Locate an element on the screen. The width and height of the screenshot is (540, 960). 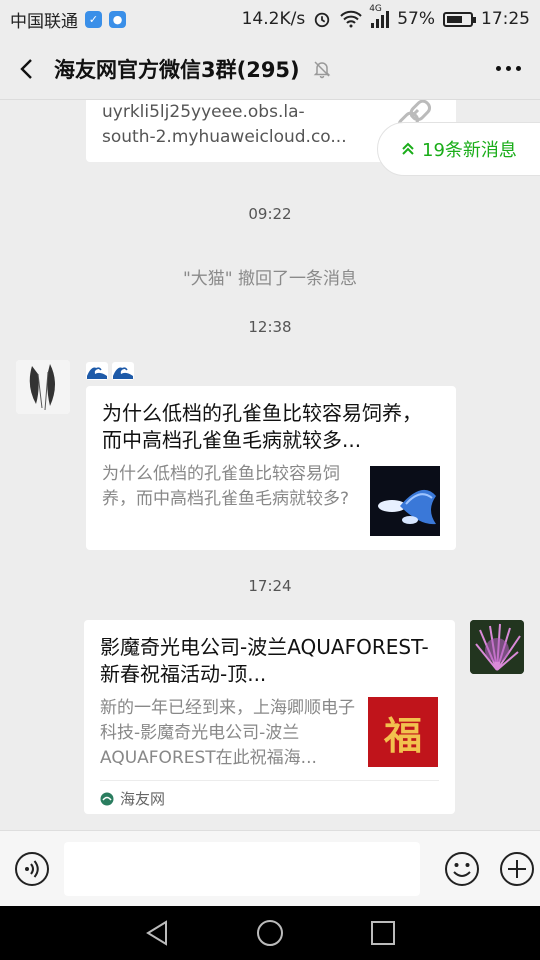
article-thumbnail: 福 is located at coordinates (403, 732).